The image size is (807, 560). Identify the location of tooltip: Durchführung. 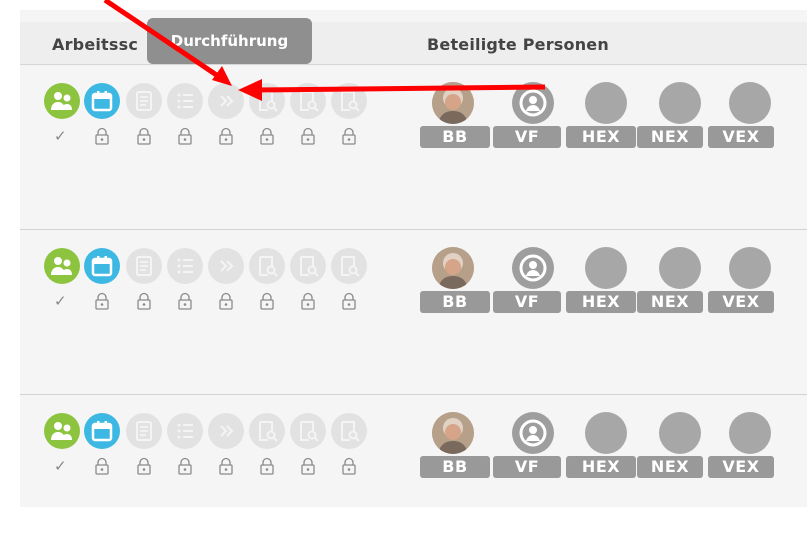
(229, 41).